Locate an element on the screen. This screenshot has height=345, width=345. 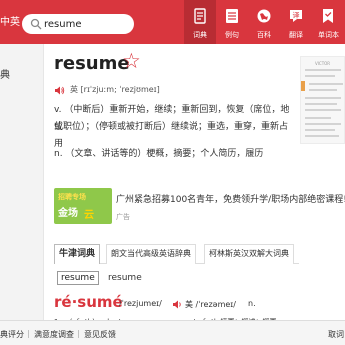
nav-dictionary: 词典 is located at coordinates (200, 22).